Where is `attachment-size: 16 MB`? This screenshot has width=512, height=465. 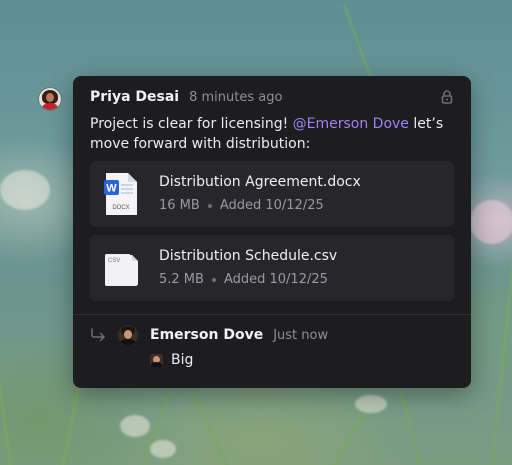 attachment-size: 16 MB is located at coordinates (179, 205).